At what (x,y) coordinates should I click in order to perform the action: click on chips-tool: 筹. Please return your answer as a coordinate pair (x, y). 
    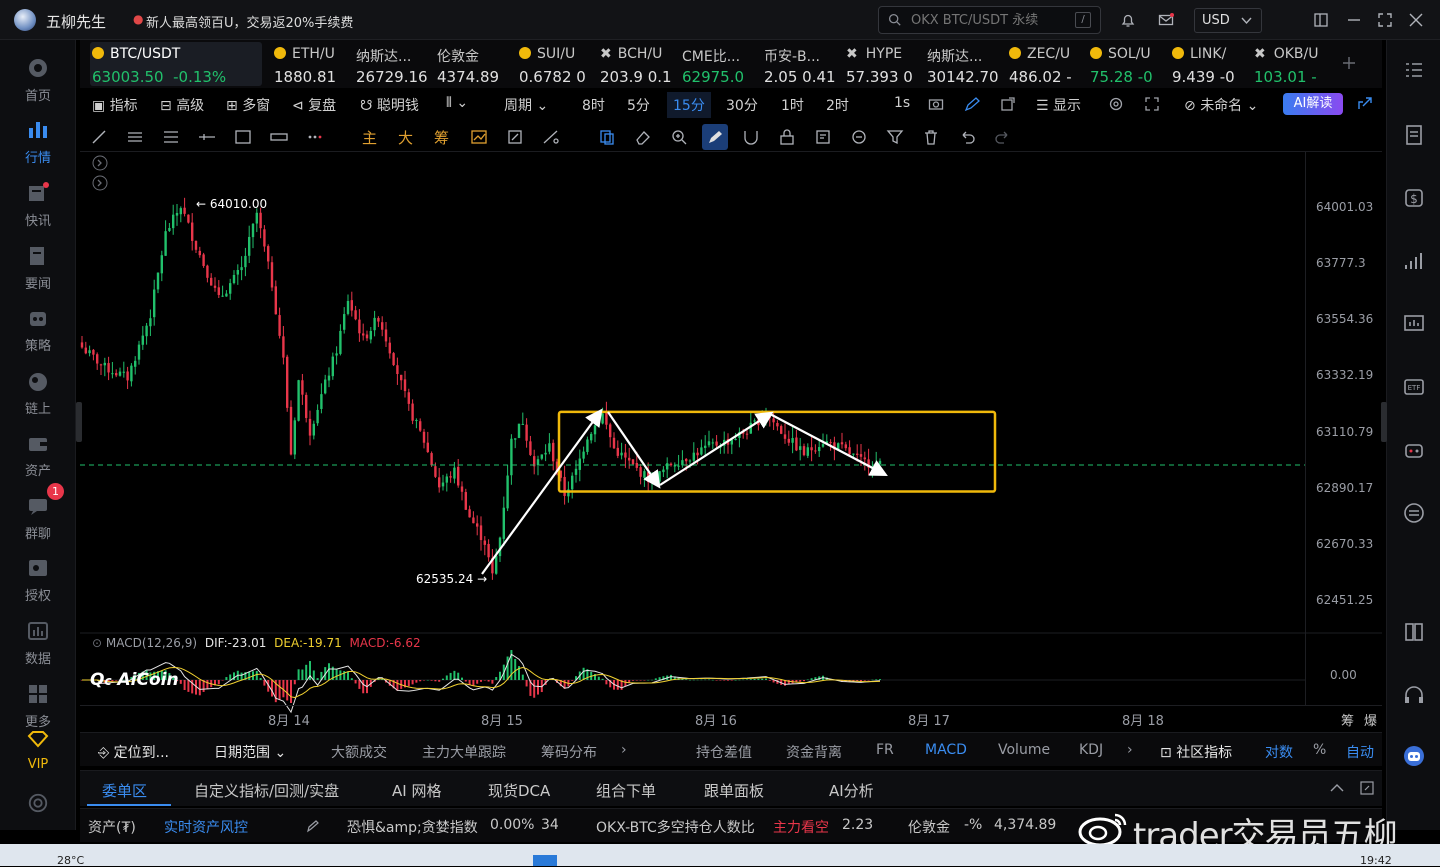
    Looking at the image, I should click on (441, 137).